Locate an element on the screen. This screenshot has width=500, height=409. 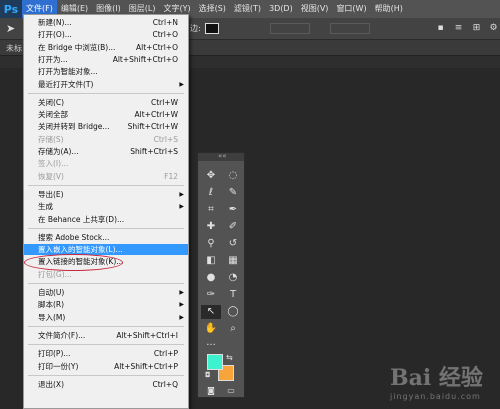
file-menu-item: 在 Bridge 中浏览(B)... Alt+Ctrl+O is located at coordinates (106, 47).